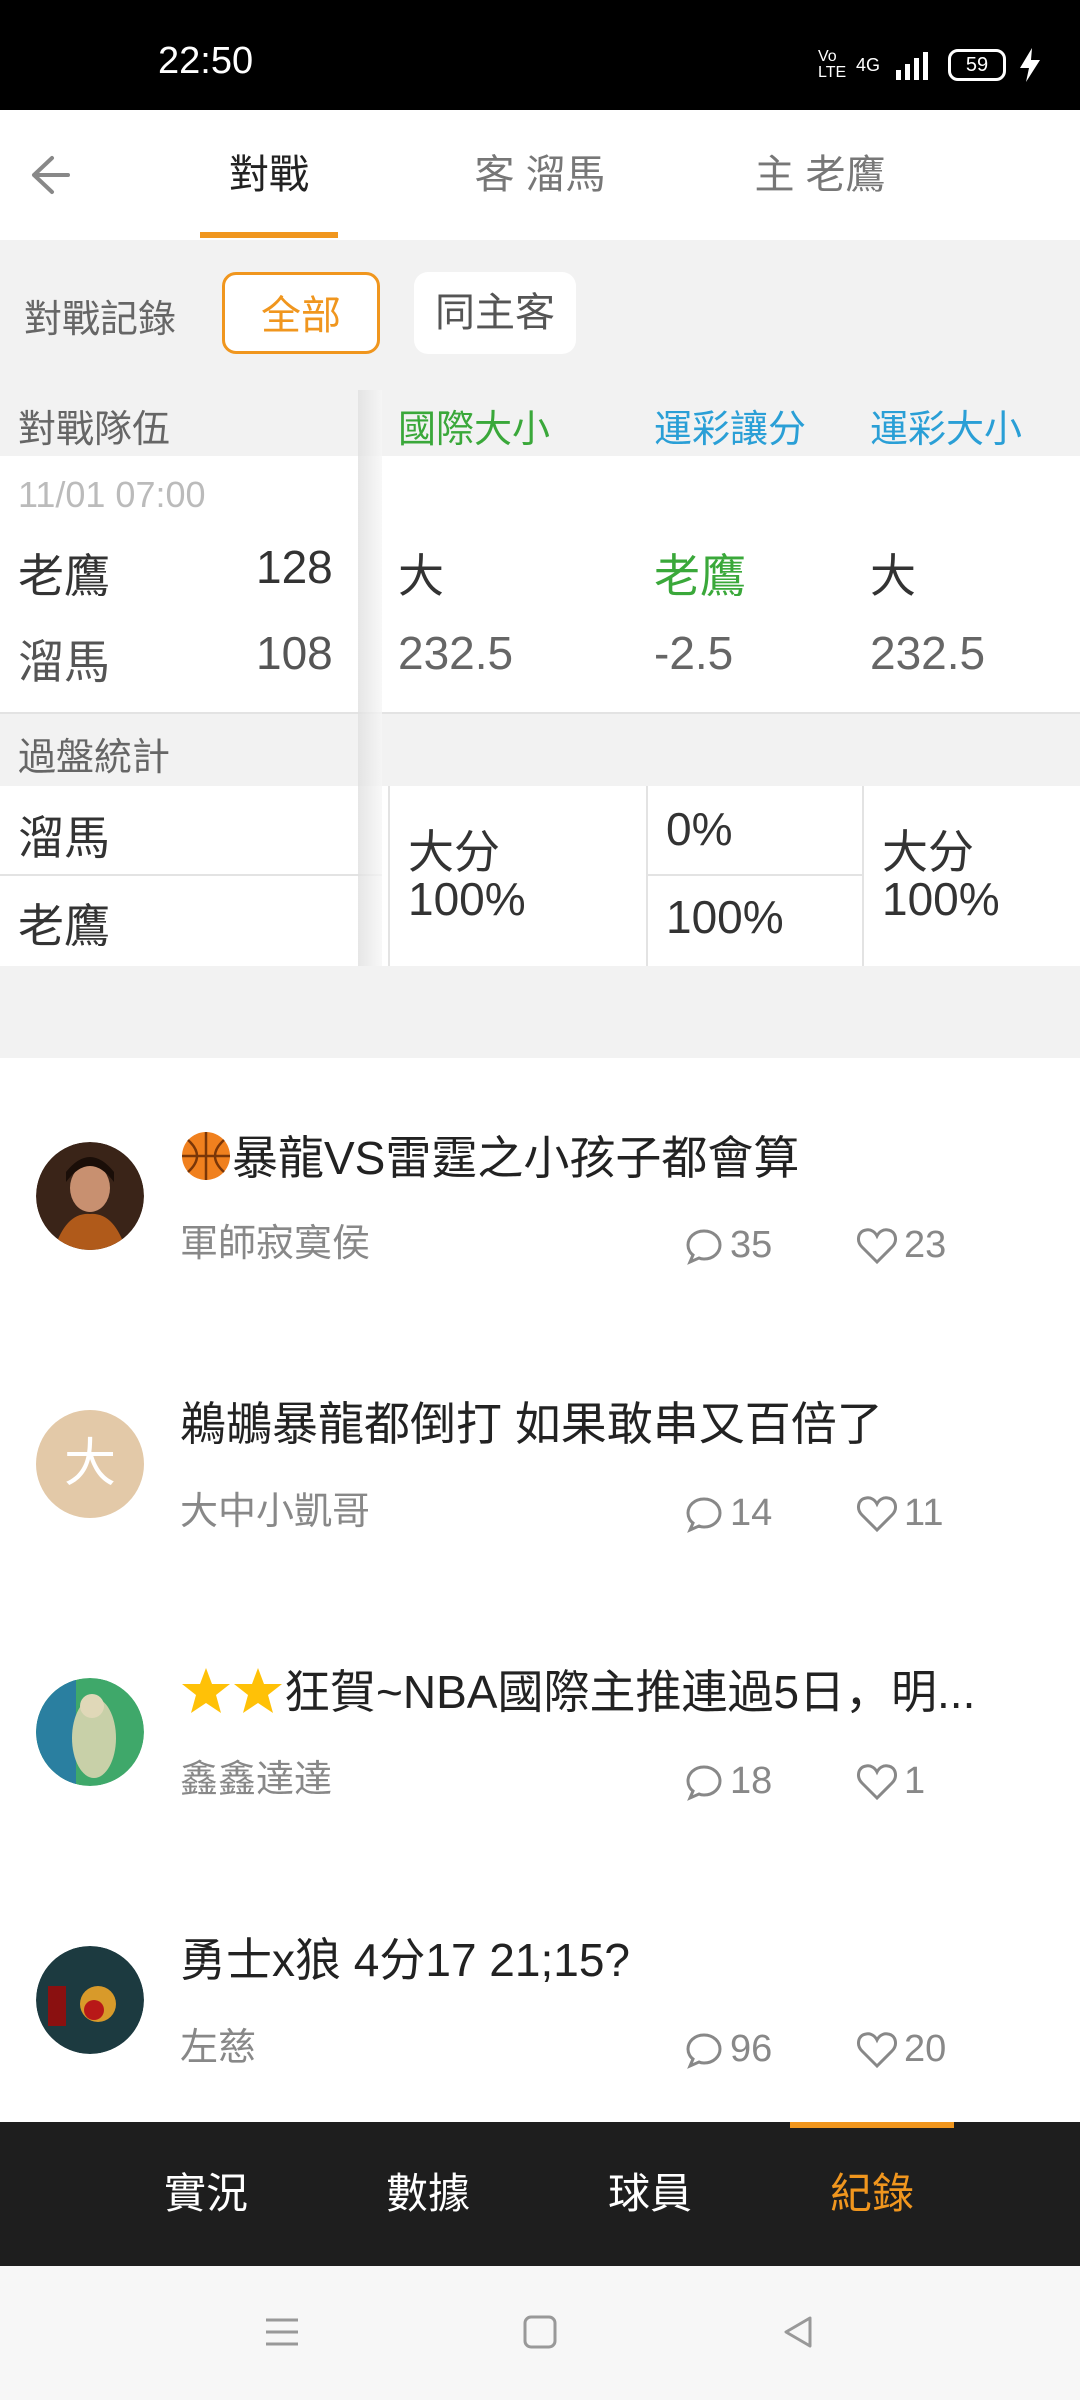 This screenshot has width=1080, height=2400. I want to click on spread-result: 老鷹, so click(700, 576).